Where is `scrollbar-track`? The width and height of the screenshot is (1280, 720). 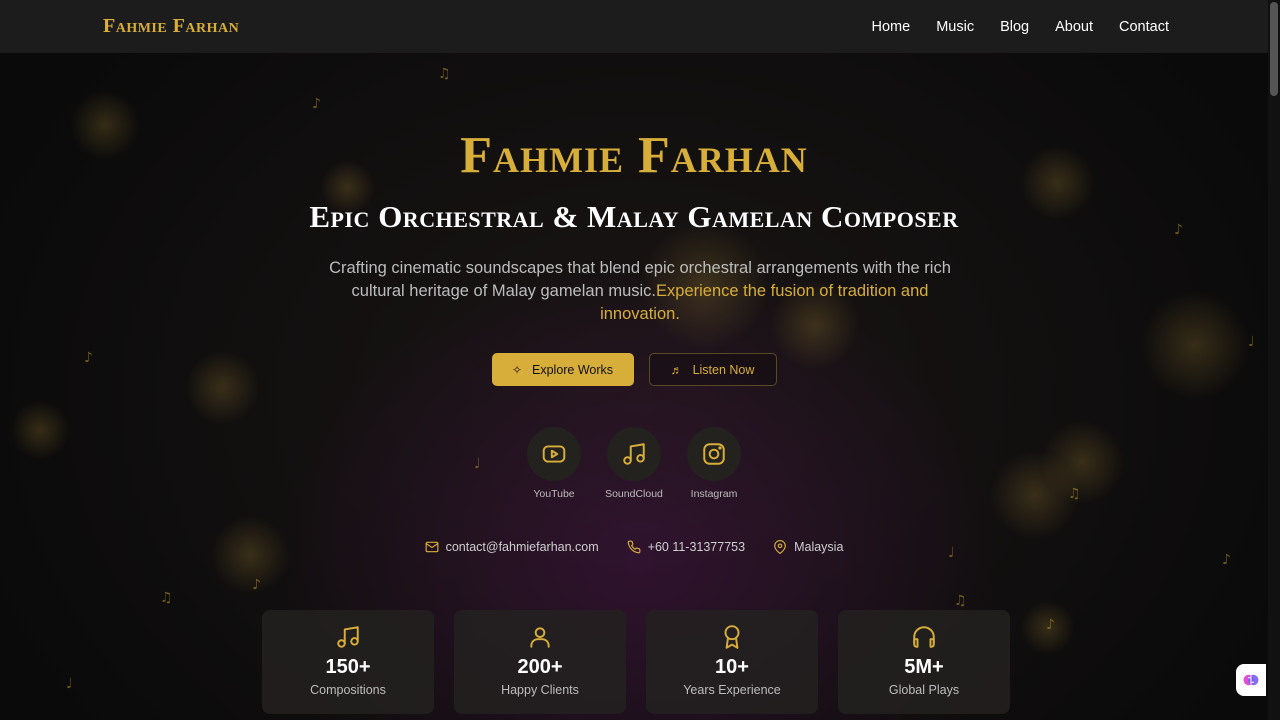
scrollbar-track is located at coordinates (1274, 360).